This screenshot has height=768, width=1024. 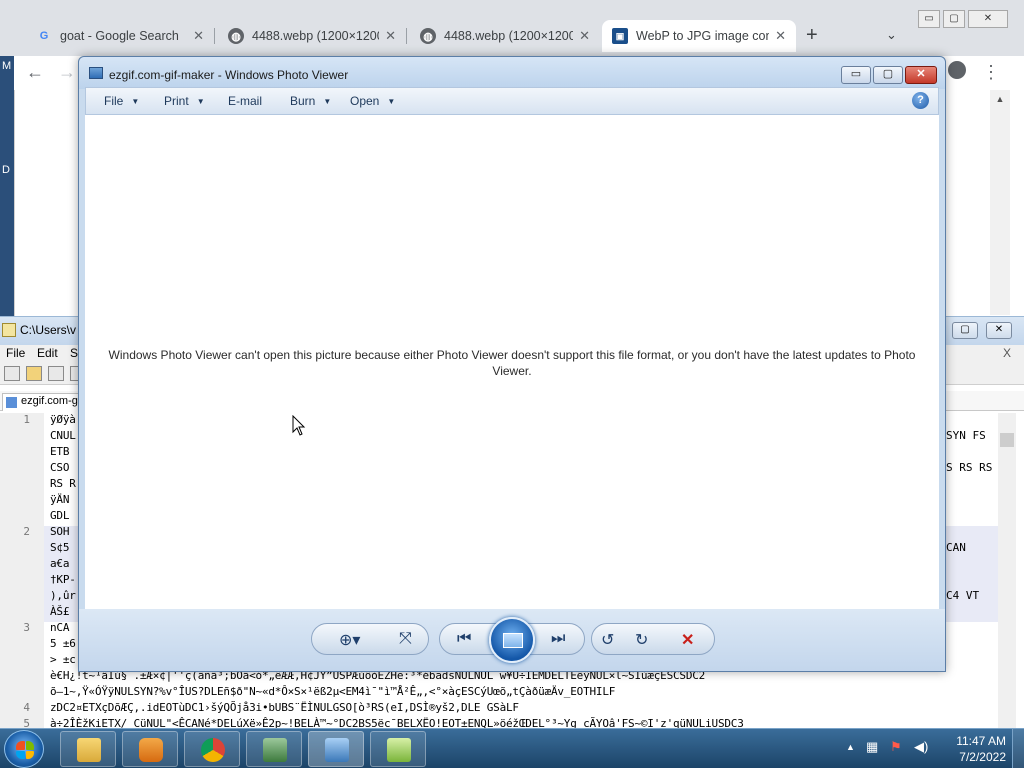 What do you see at coordinates (63, 579) in the screenshot?
I see `code-line: †KP-` at bounding box center [63, 579].